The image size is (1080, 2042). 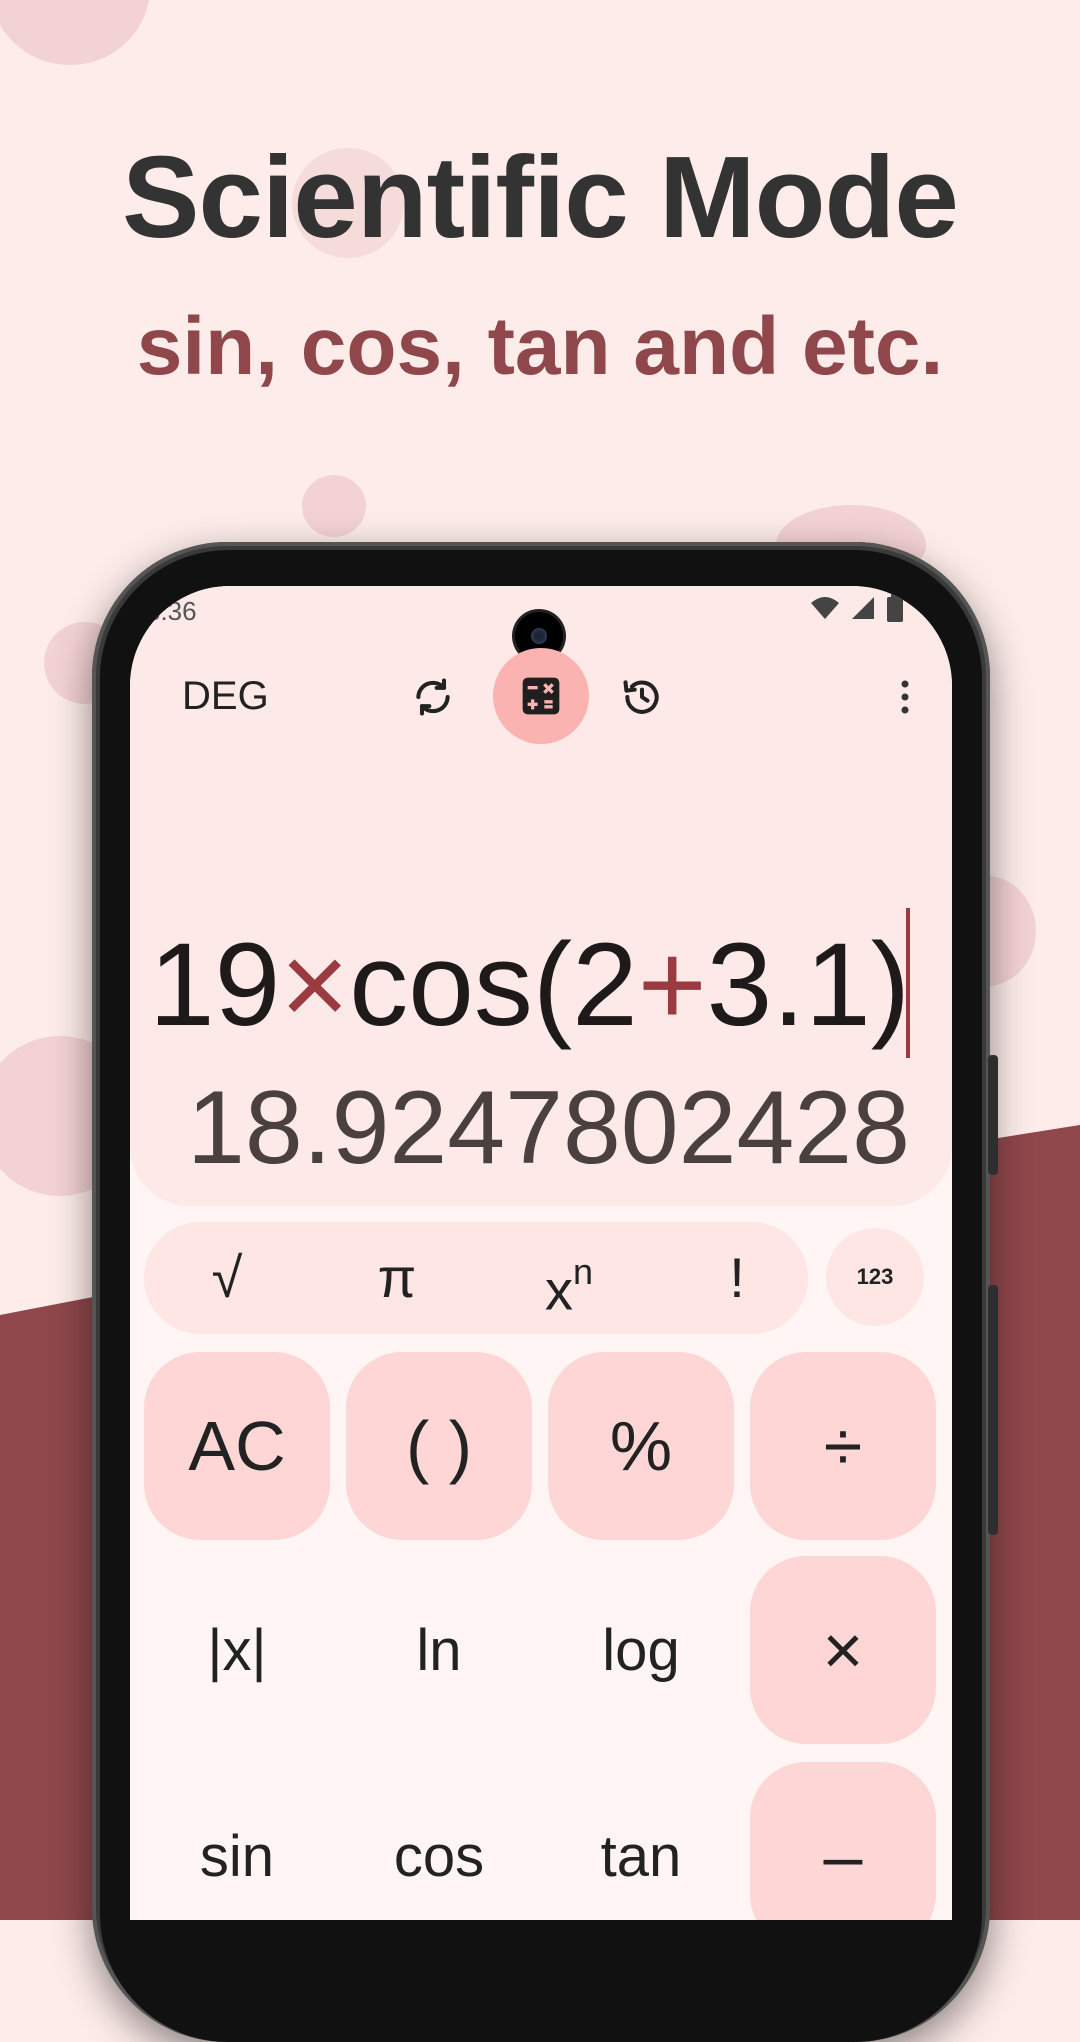 I want to click on expression-part: cos(2, so click(x=493, y=985).